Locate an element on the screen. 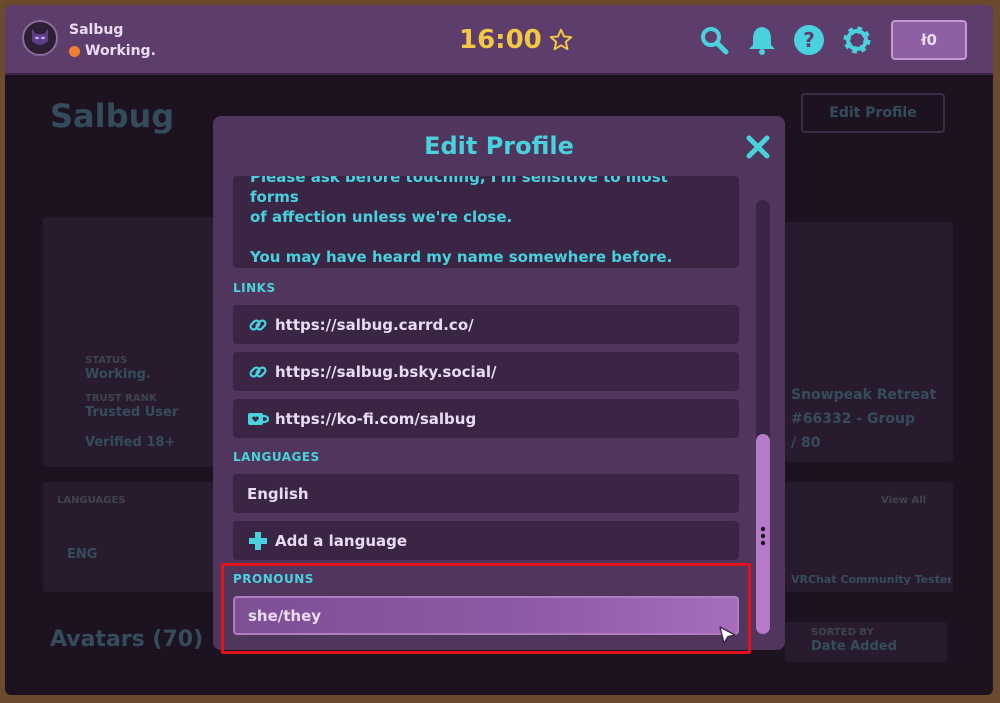  link-url: https://salbug.carrd.co/ is located at coordinates (374, 324).